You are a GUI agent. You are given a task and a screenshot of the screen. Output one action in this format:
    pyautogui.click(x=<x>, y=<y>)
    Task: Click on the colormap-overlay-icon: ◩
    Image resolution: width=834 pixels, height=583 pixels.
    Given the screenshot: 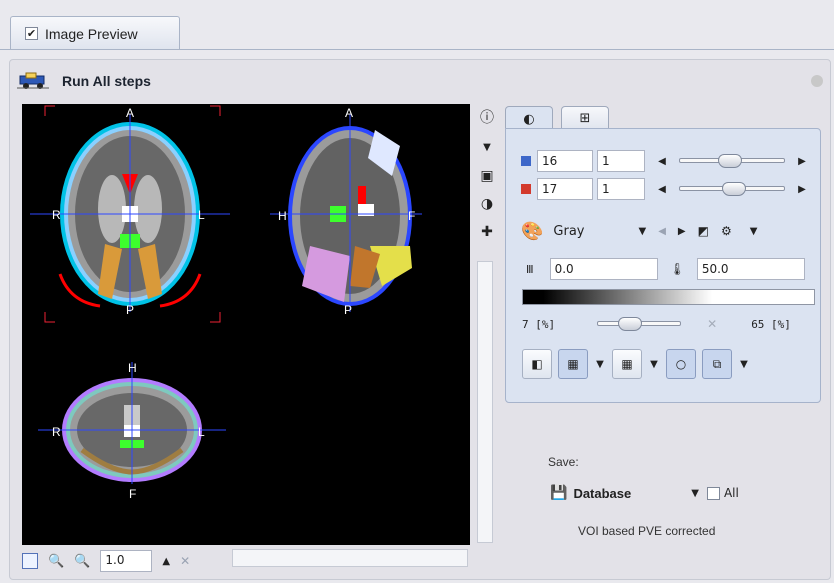 What is the action you would take?
    pyautogui.click(x=703, y=231)
    